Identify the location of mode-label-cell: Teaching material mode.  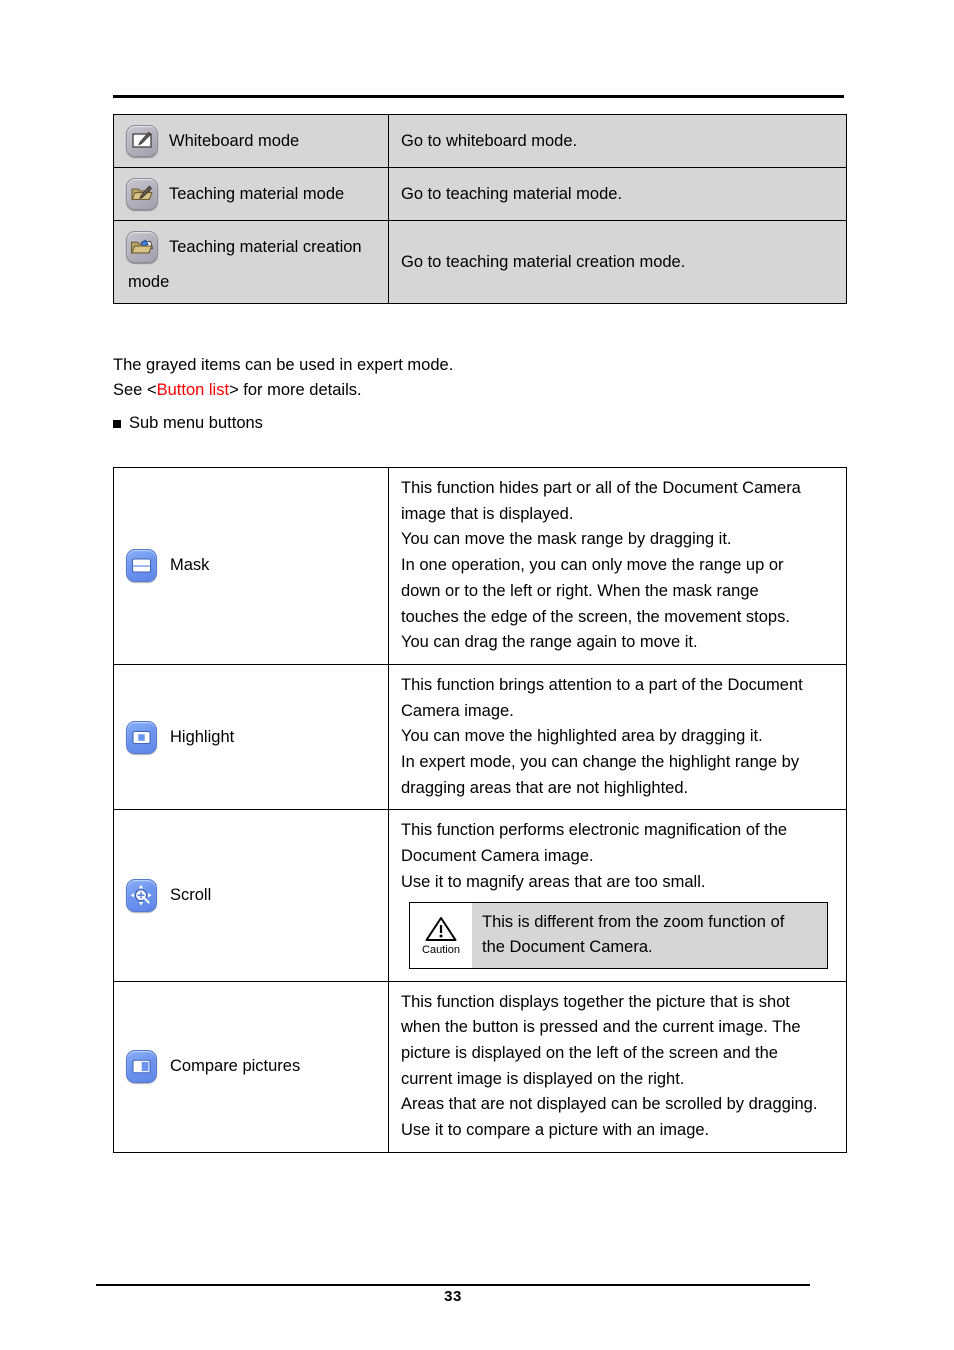
(251, 194).